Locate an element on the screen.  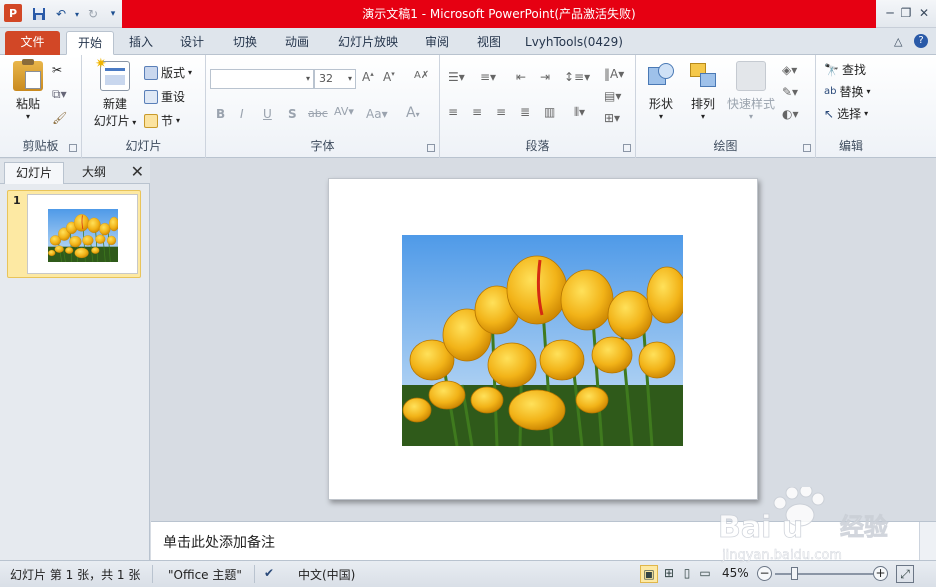
close-icon: ✕ is located at coordinates (924, 13).